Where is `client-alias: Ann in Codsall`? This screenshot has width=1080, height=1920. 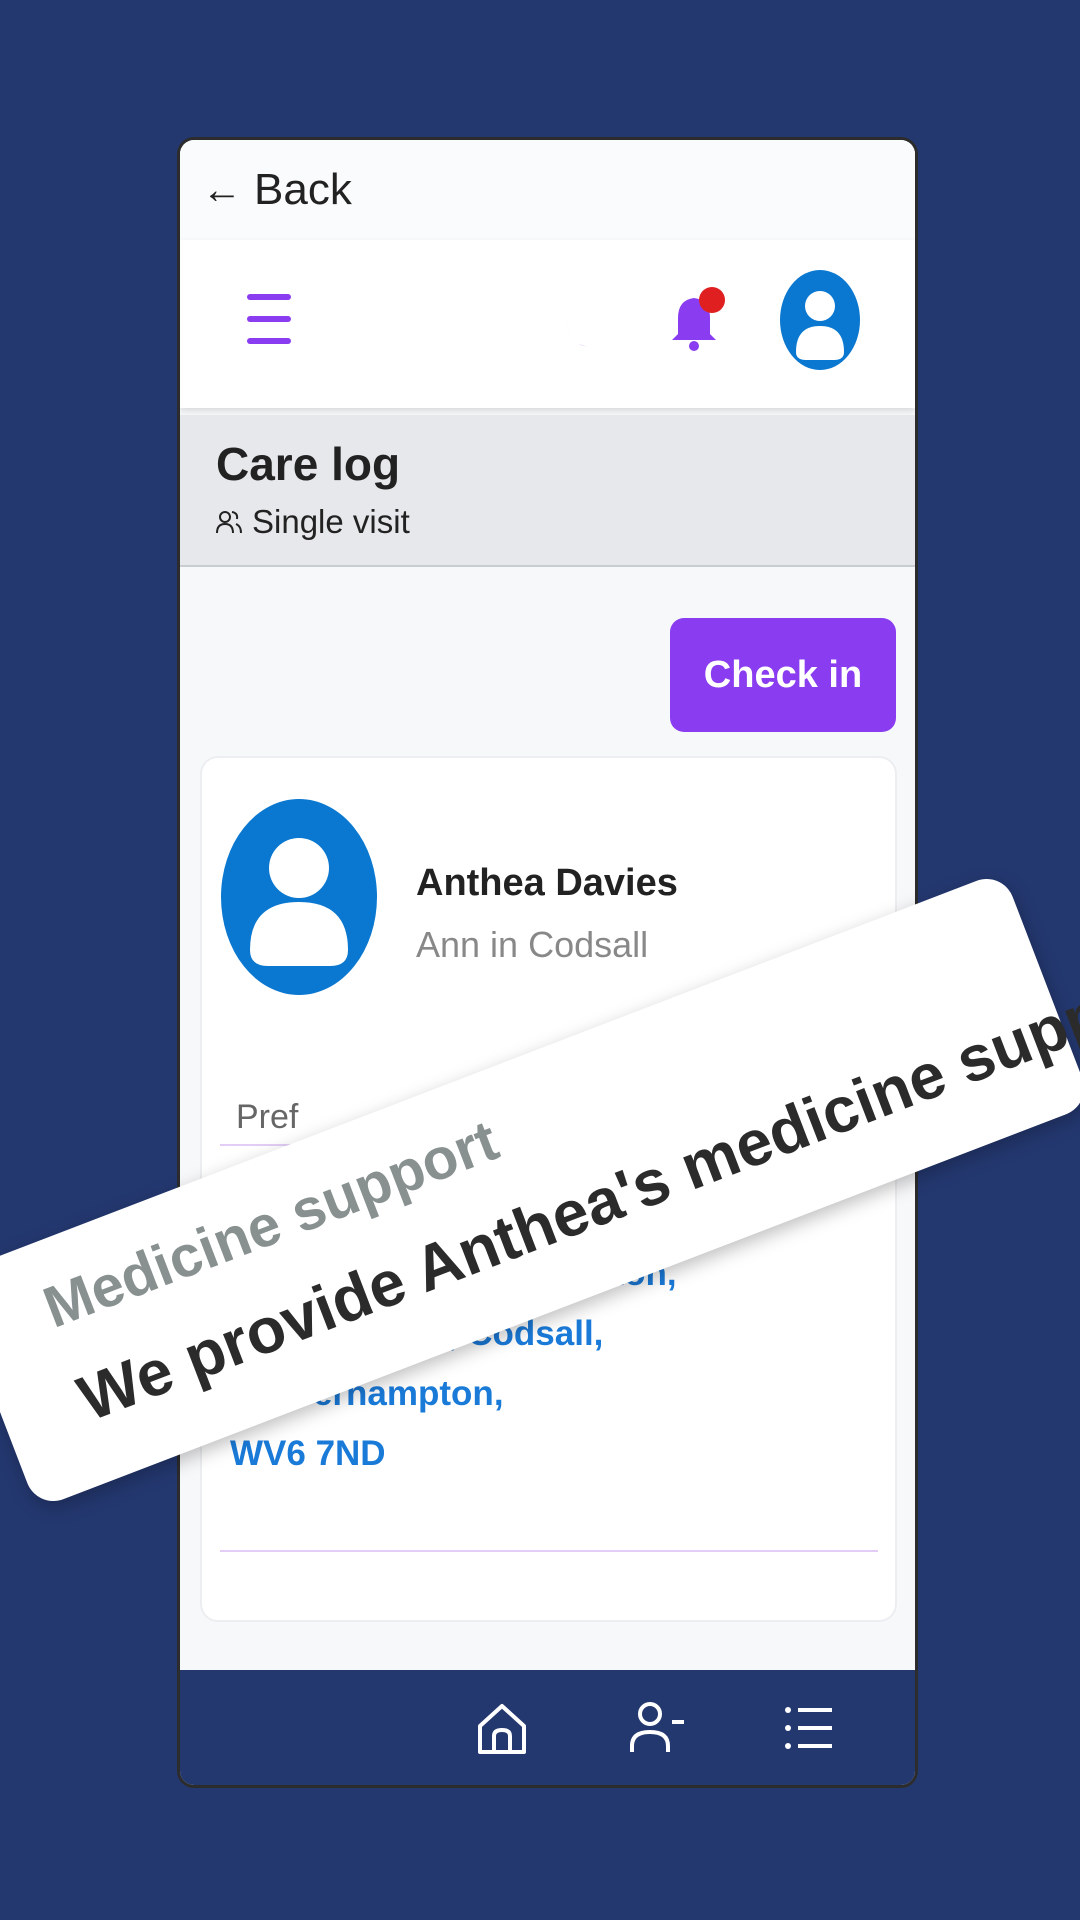
client-alias: Ann in Codsall is located at coordinates (532, 944).